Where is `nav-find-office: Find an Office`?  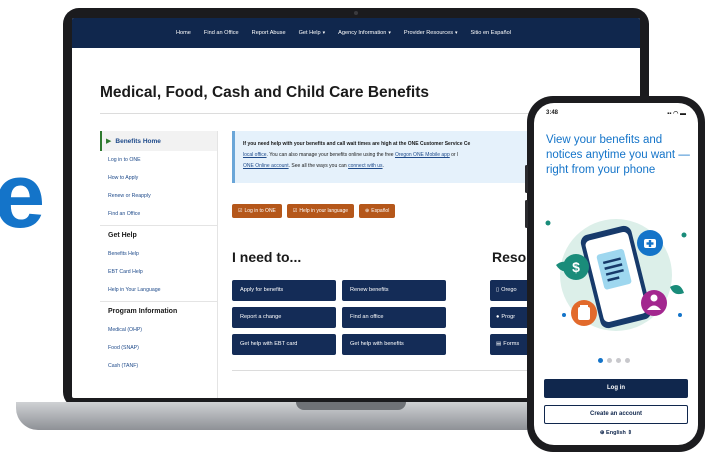 nav-find-office: Find an Office is located at coordinates (221, 33).